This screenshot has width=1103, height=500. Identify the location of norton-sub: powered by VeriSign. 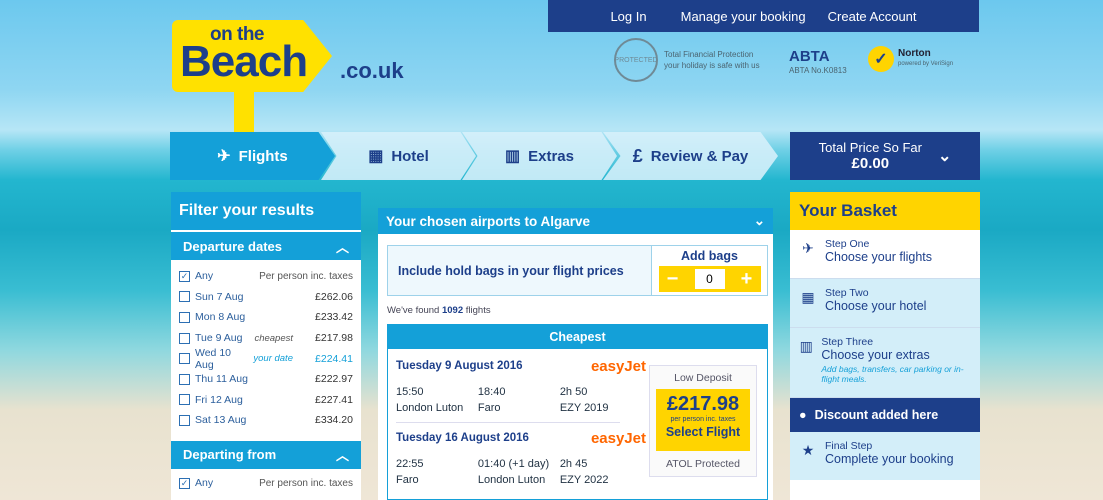
(926, 64).